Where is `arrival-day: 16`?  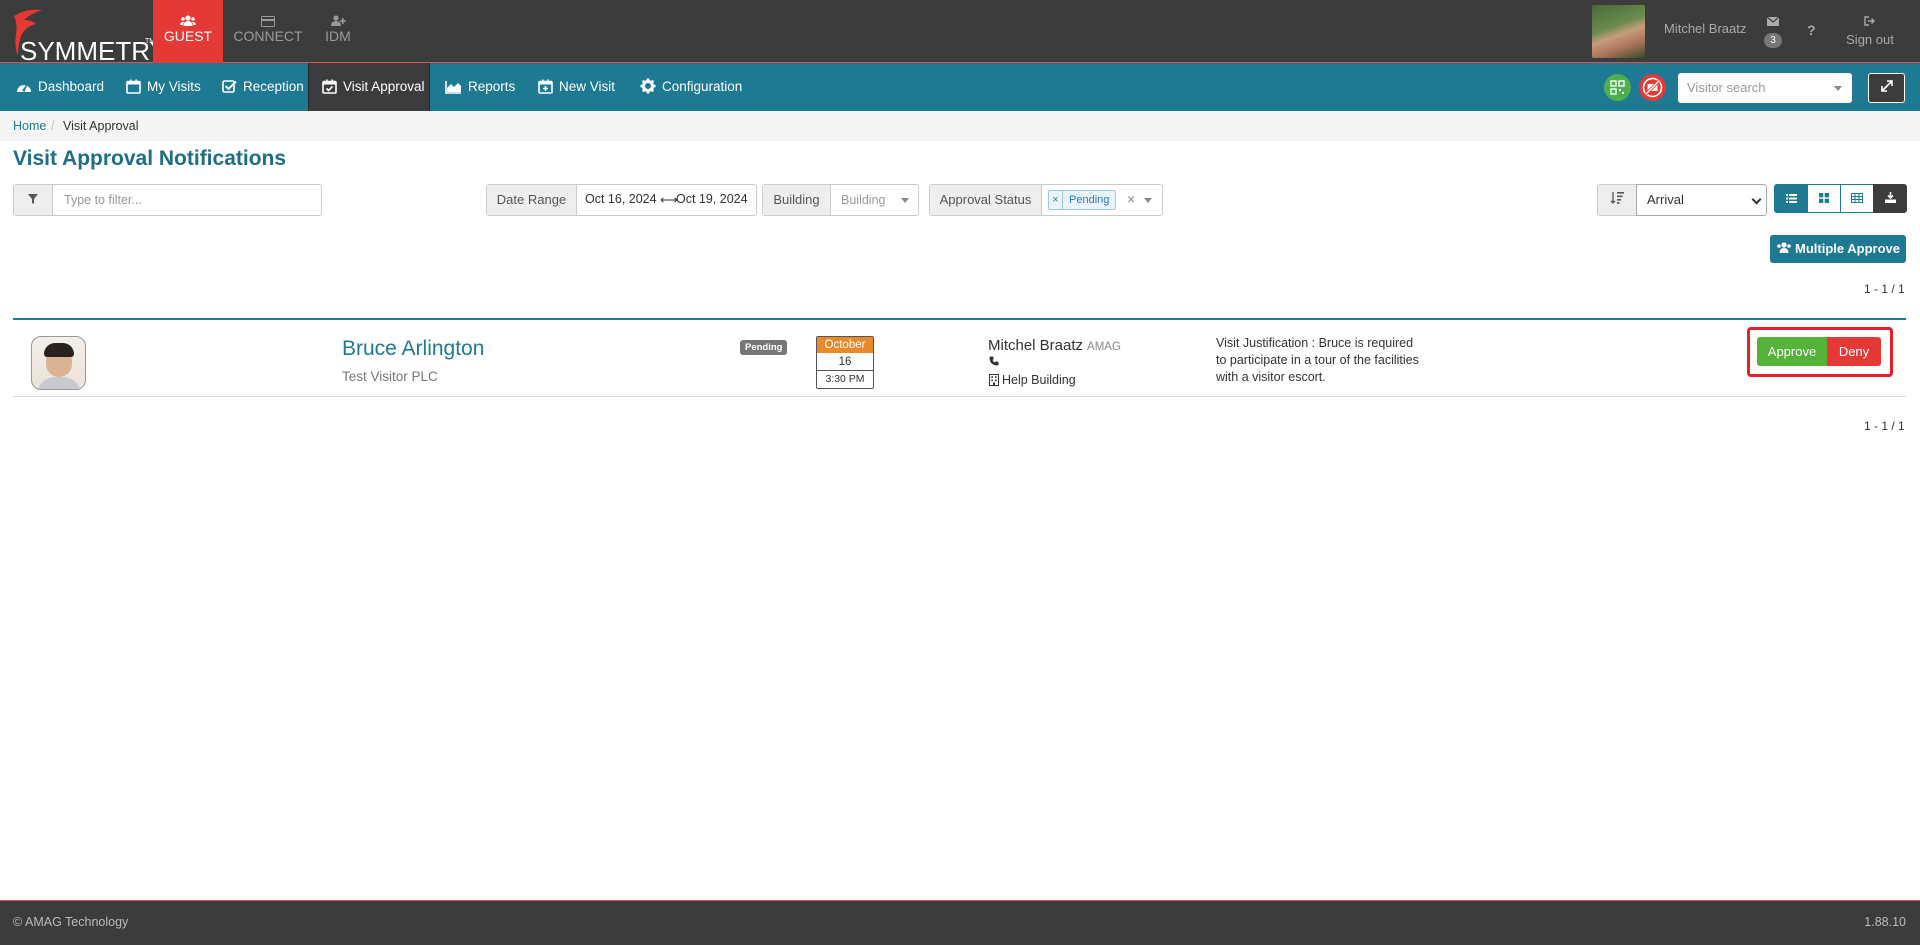
arrival-day: 16 is located at coordinates (845, 362).